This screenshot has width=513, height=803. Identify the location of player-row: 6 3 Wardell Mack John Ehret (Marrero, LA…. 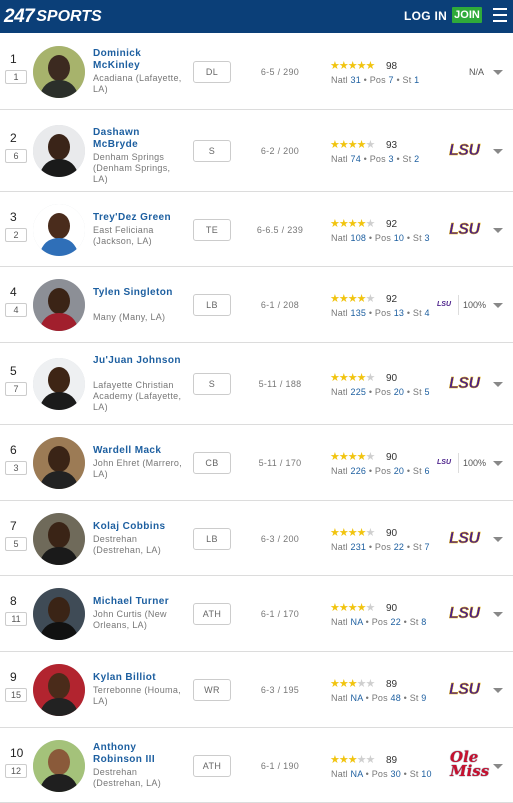
(256, 463).